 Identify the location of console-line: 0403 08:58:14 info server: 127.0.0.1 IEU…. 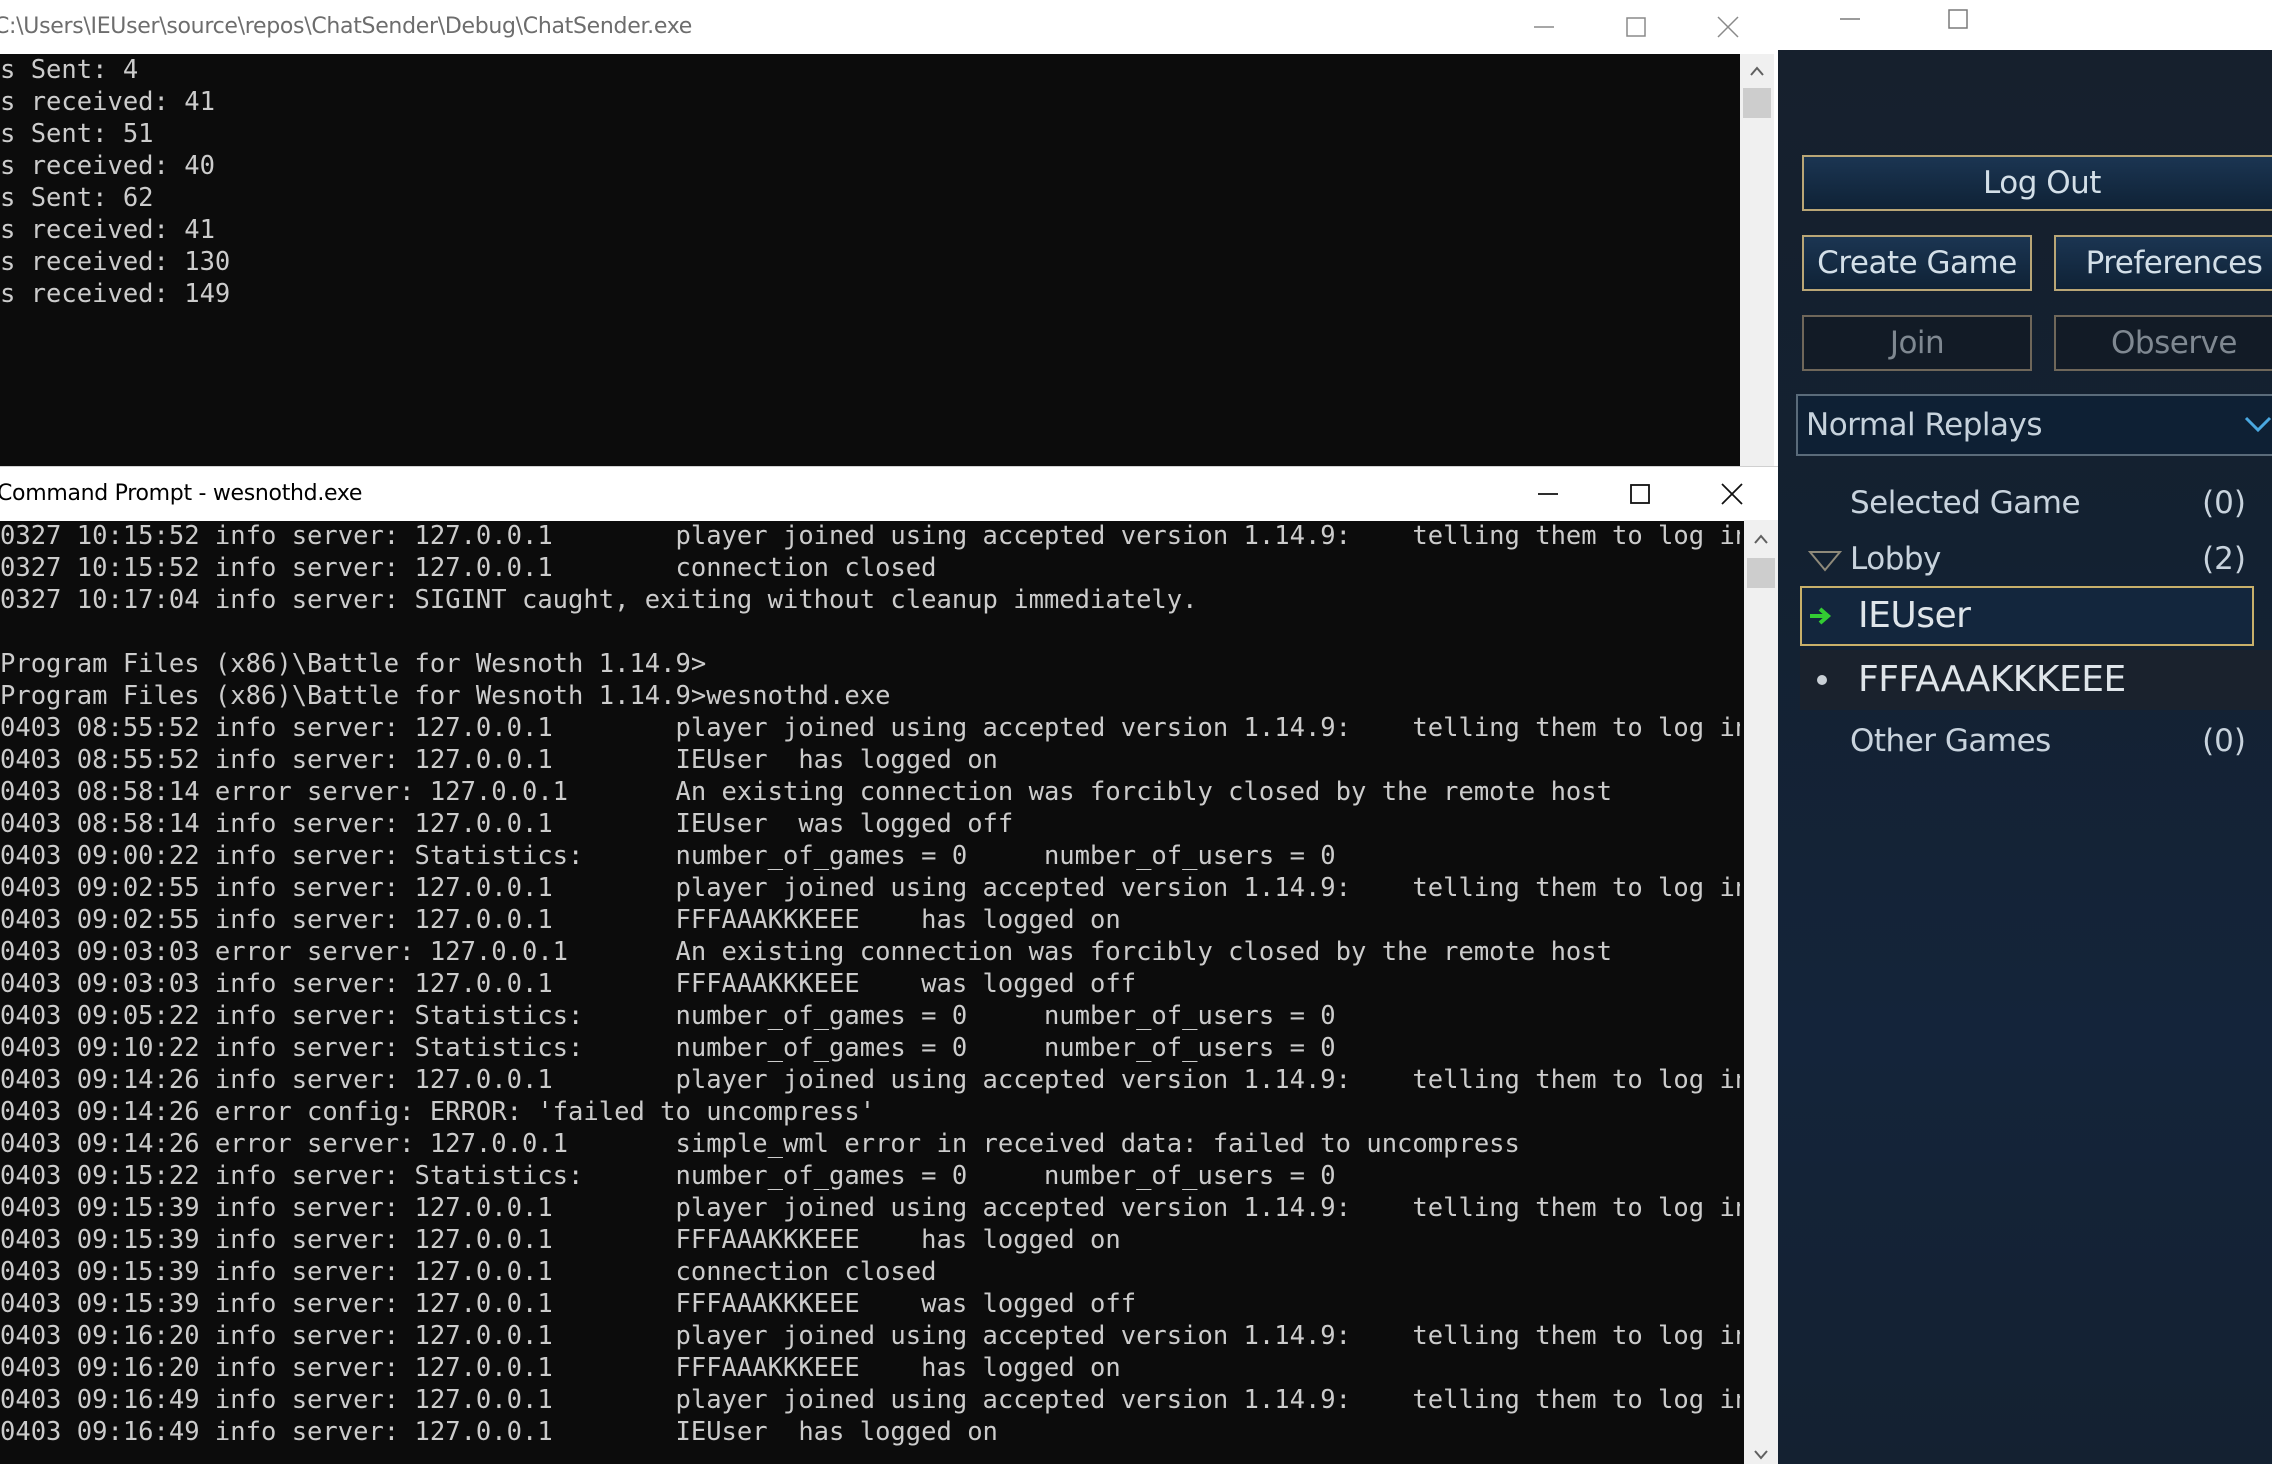
(507, 824).